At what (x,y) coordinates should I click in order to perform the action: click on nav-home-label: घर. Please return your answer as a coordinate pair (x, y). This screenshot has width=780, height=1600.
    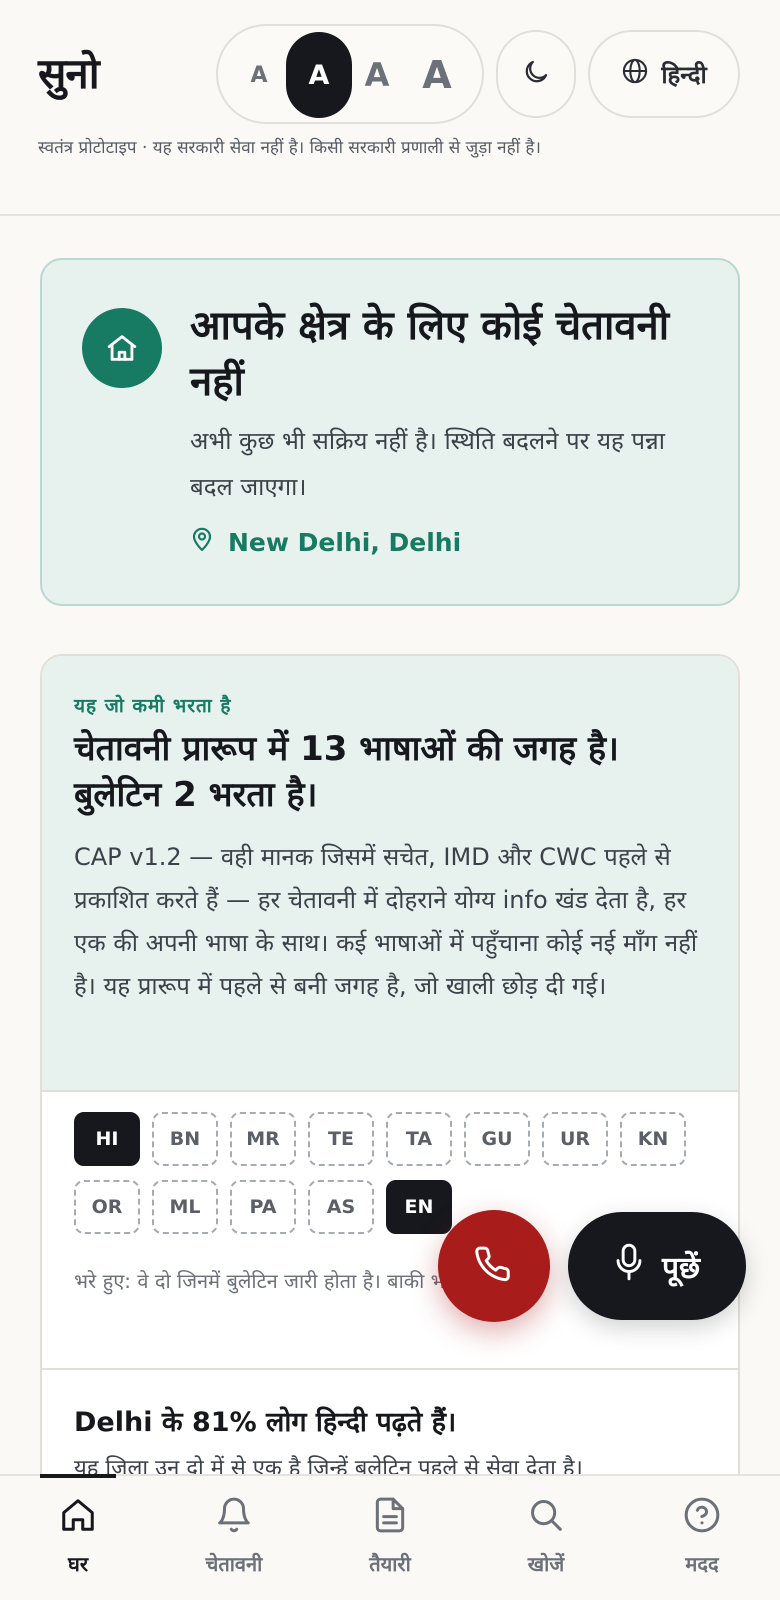
    Looking at the image, I should click on (78, 1564).